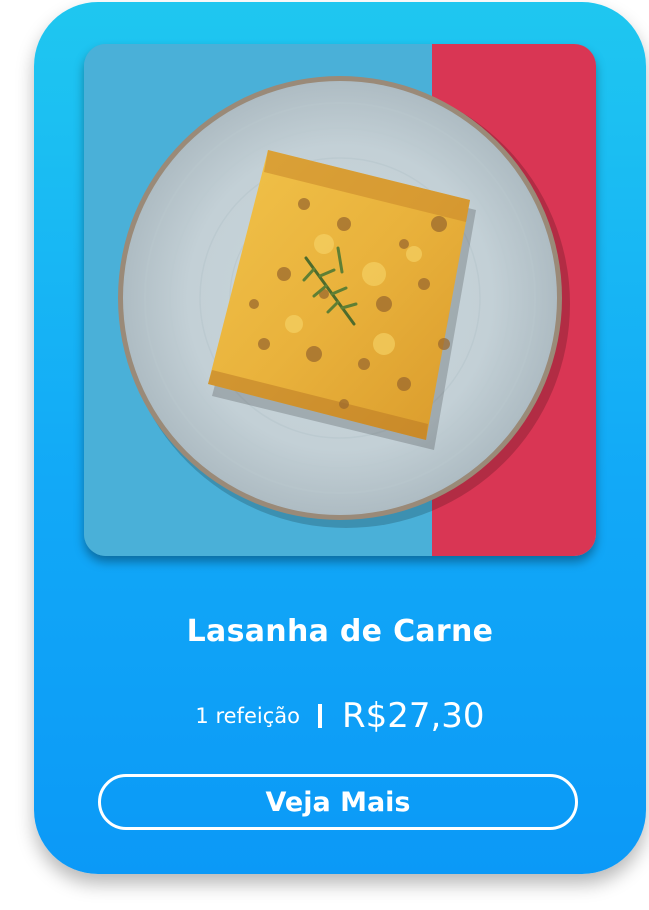 The width and height of the screenshot is (649, 910). Describe the element at coordinates (340, 716) in the screenshot. I see `price-row: 1 refeição R$27,30` at that location.